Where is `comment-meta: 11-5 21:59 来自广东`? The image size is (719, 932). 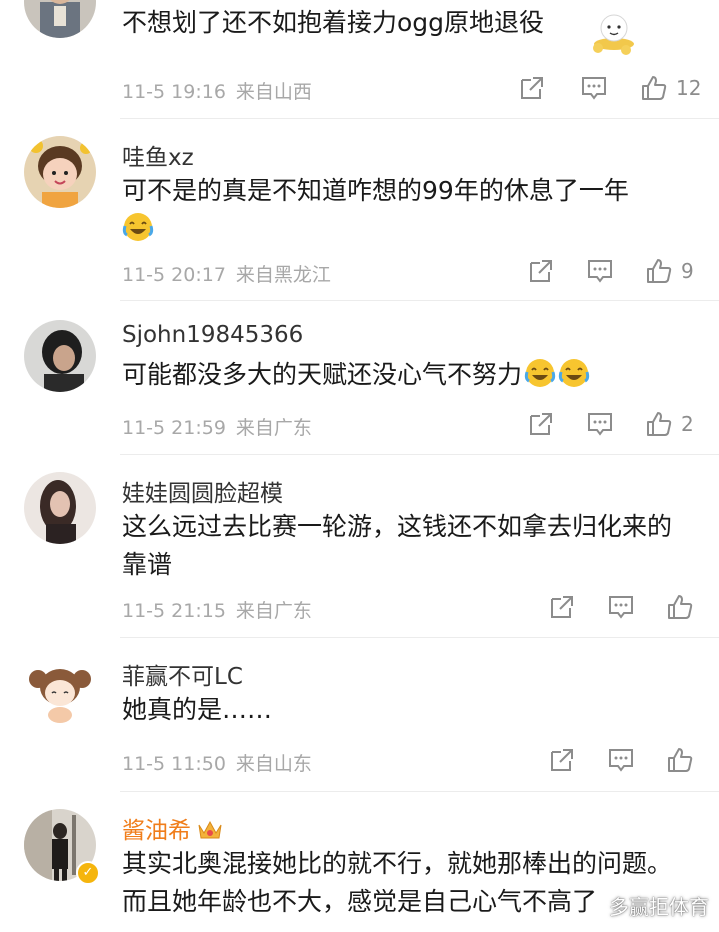 comment-meta: 11-5 21:59 来自广东 is located at coordinates (217, 426).